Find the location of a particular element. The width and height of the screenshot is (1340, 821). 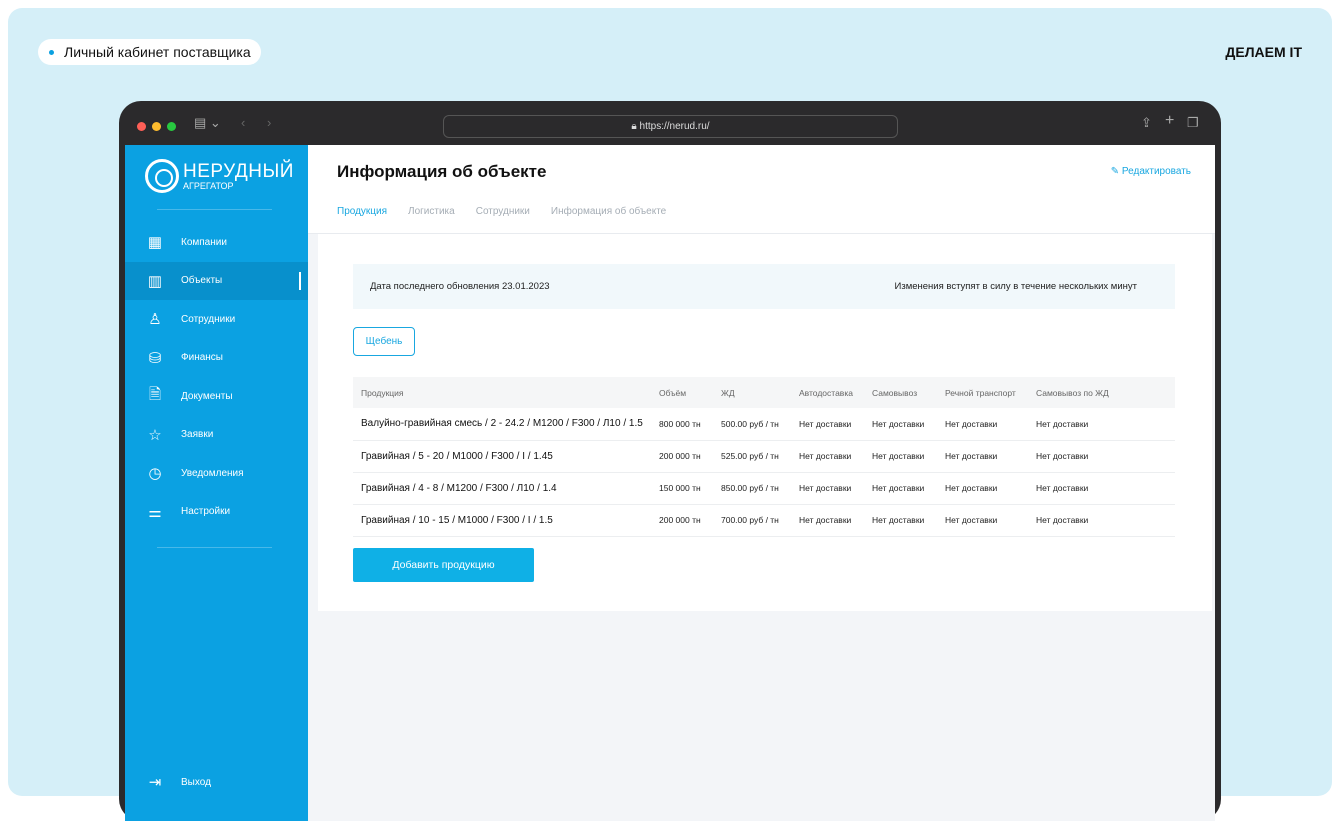

sidebar-item: ▥ Объекты is located at coordinates (216, 280).